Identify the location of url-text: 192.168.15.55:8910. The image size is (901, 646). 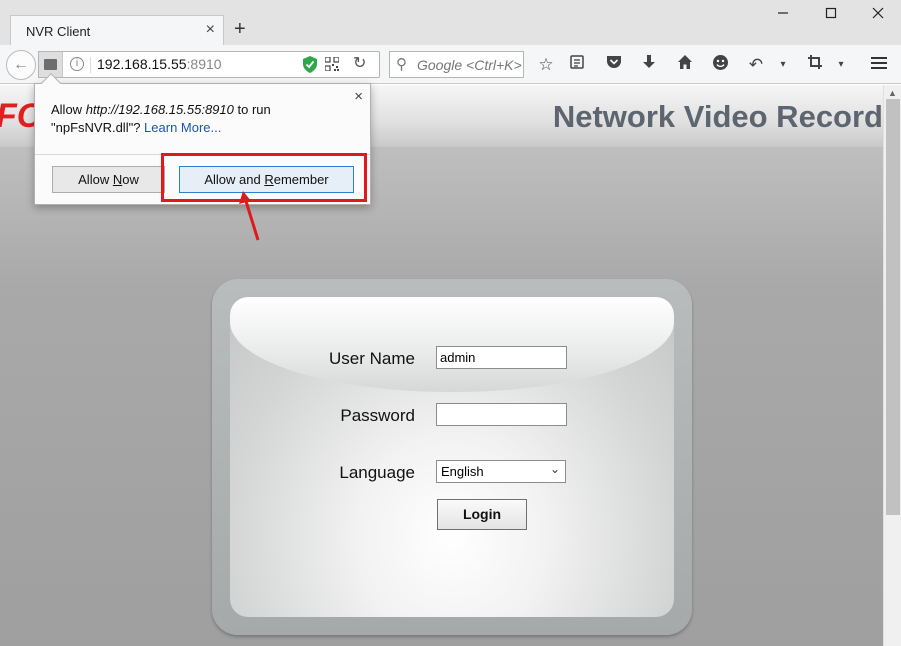
(159, 64).